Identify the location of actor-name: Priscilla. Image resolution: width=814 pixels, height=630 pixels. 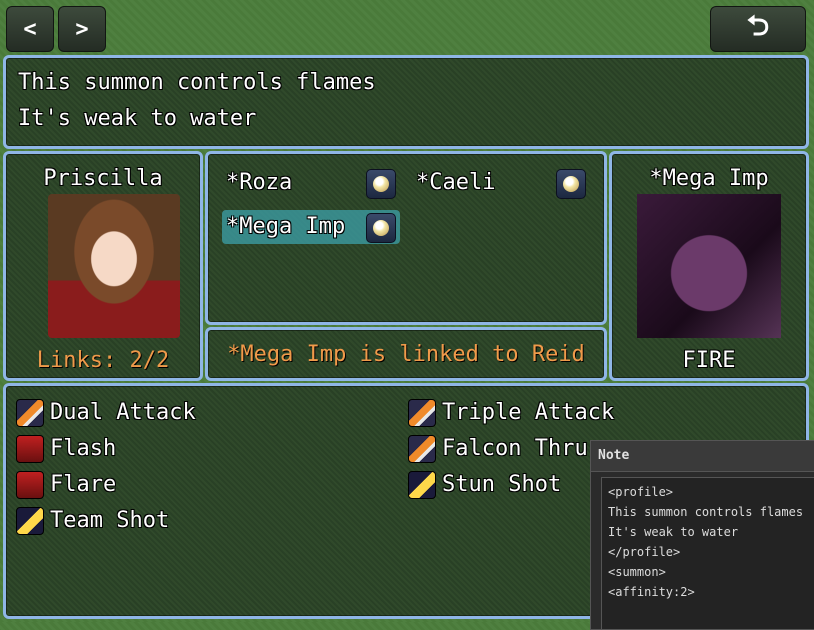
(103, 178).